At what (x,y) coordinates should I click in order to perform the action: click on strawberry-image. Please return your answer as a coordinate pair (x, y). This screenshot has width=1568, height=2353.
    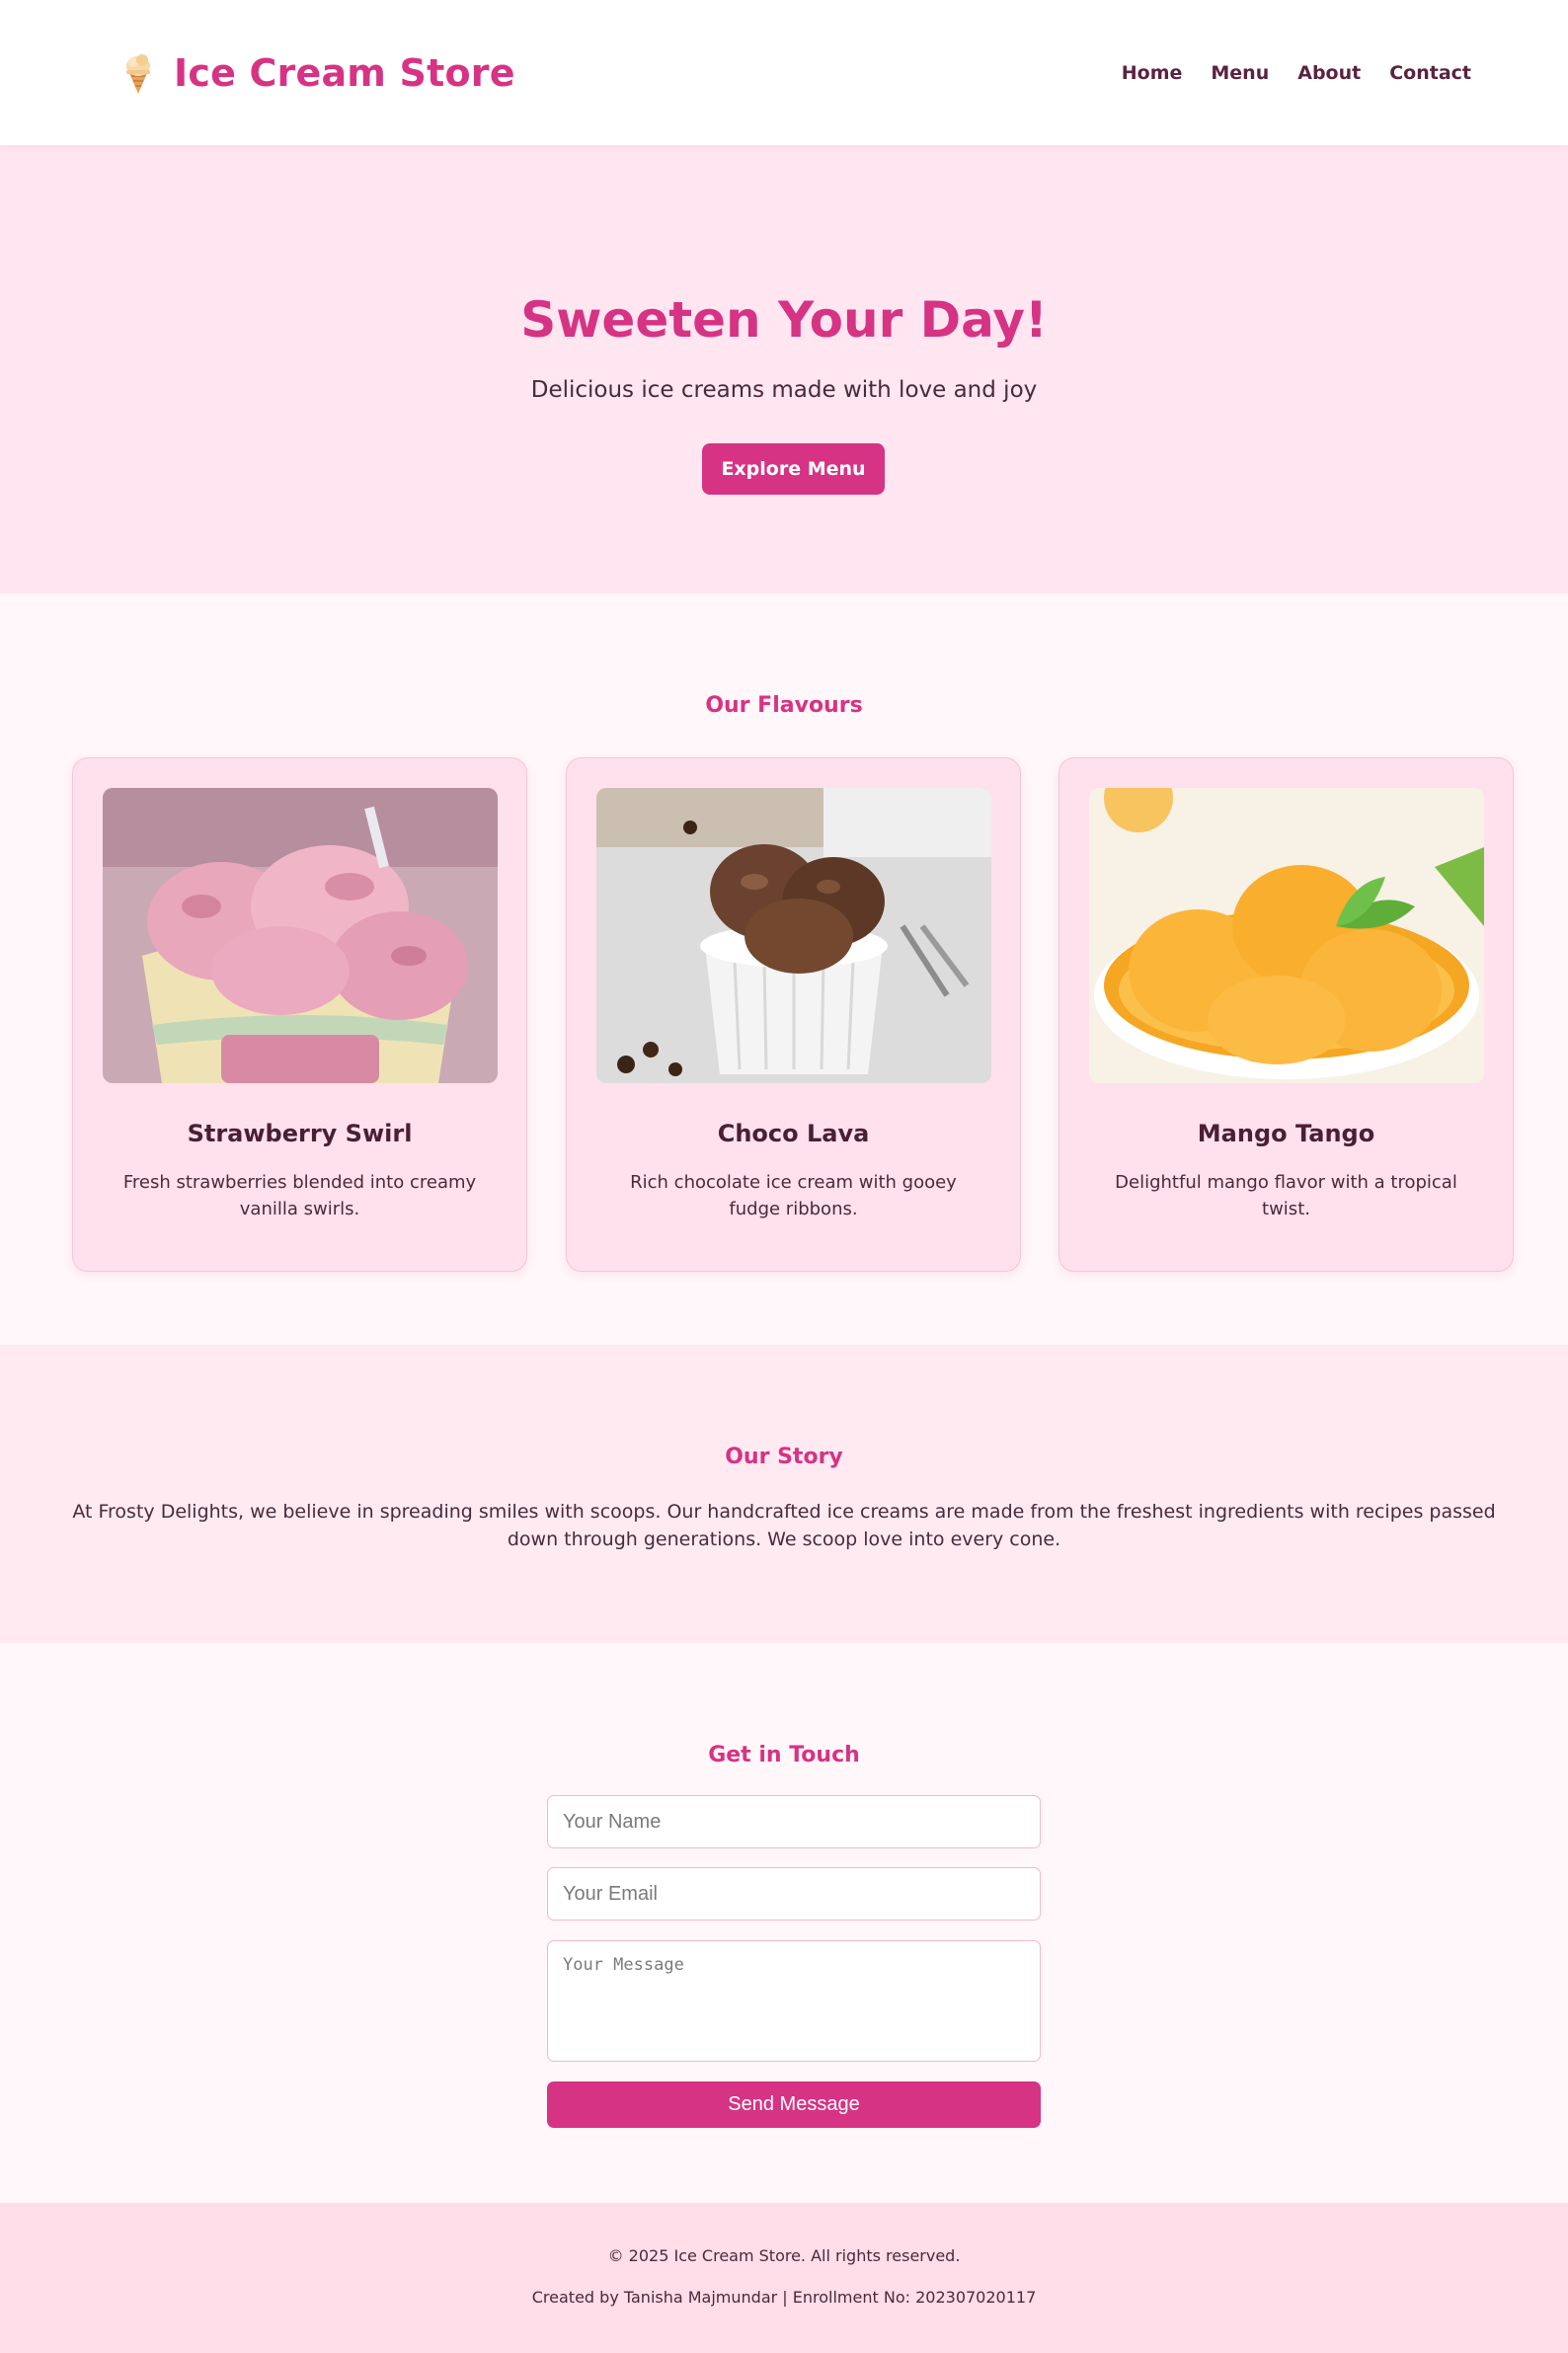
    Looking at the image, I should click on (300, 935).